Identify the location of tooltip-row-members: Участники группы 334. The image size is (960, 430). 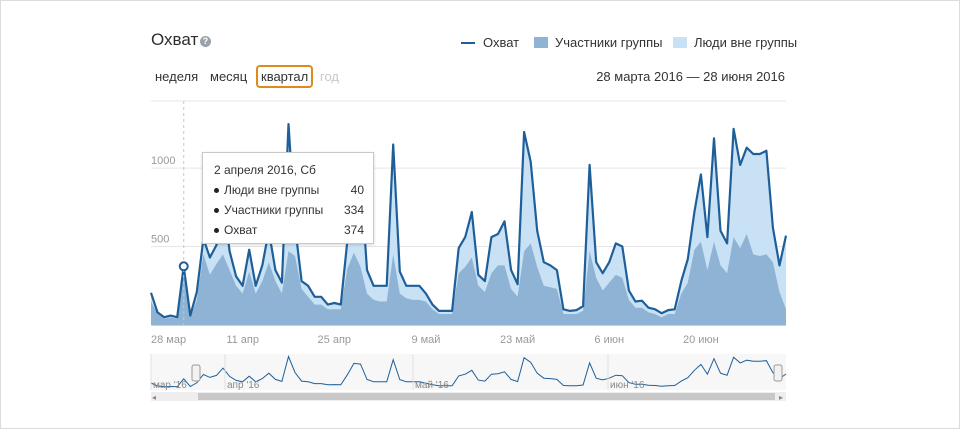
(289, 210).